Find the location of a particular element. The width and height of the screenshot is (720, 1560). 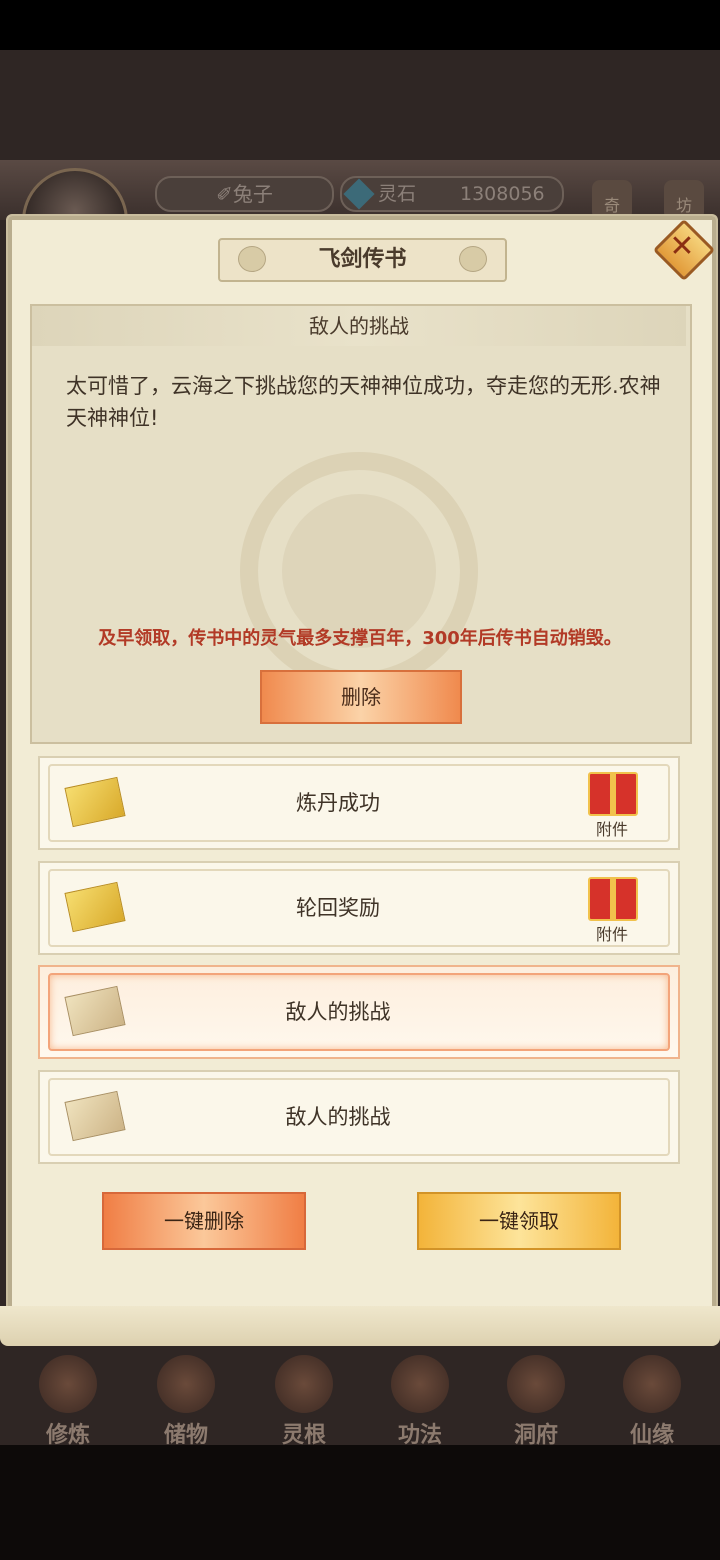

dialog-title-plate: 飞剑传书 is located at coordinates (362, 260).